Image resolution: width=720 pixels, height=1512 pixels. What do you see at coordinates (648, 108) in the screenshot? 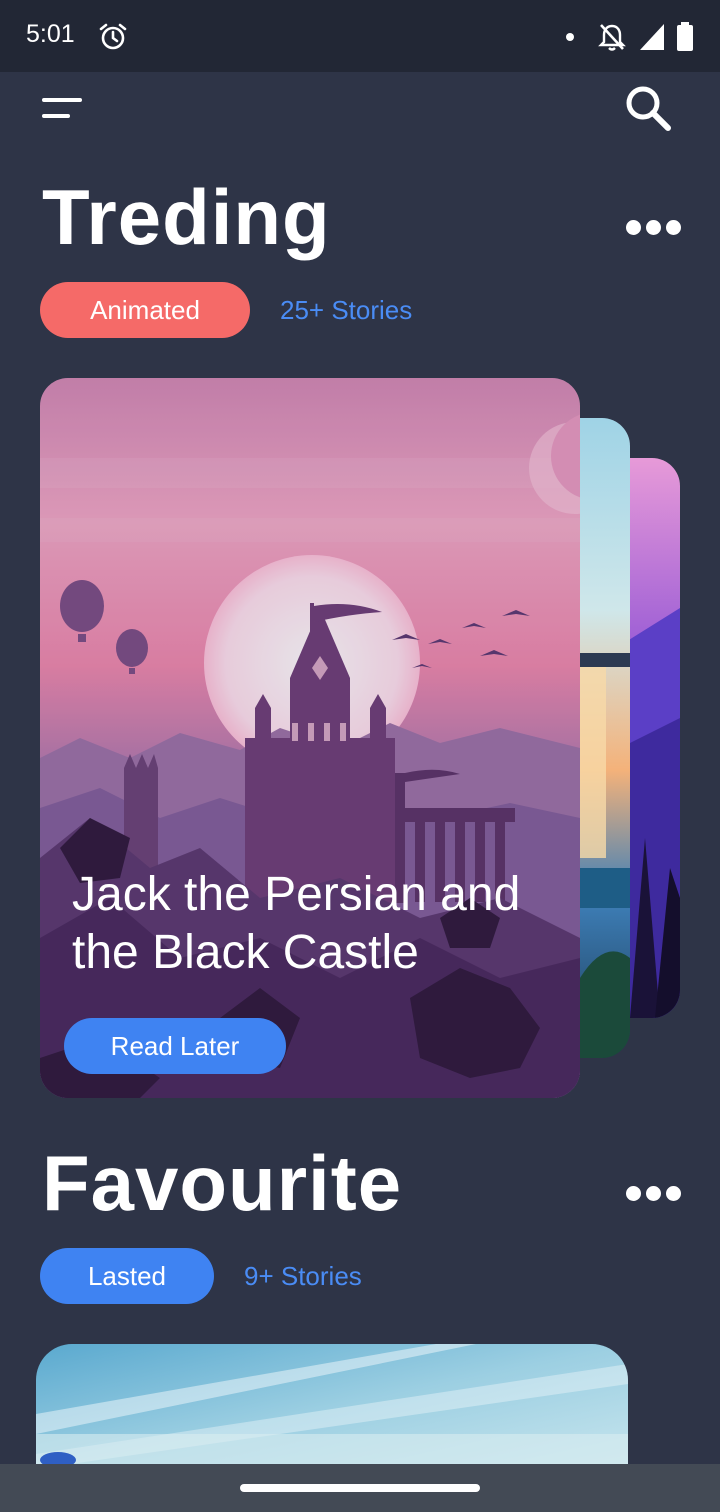
I see `search-icon` at bounding box center [648, 108].